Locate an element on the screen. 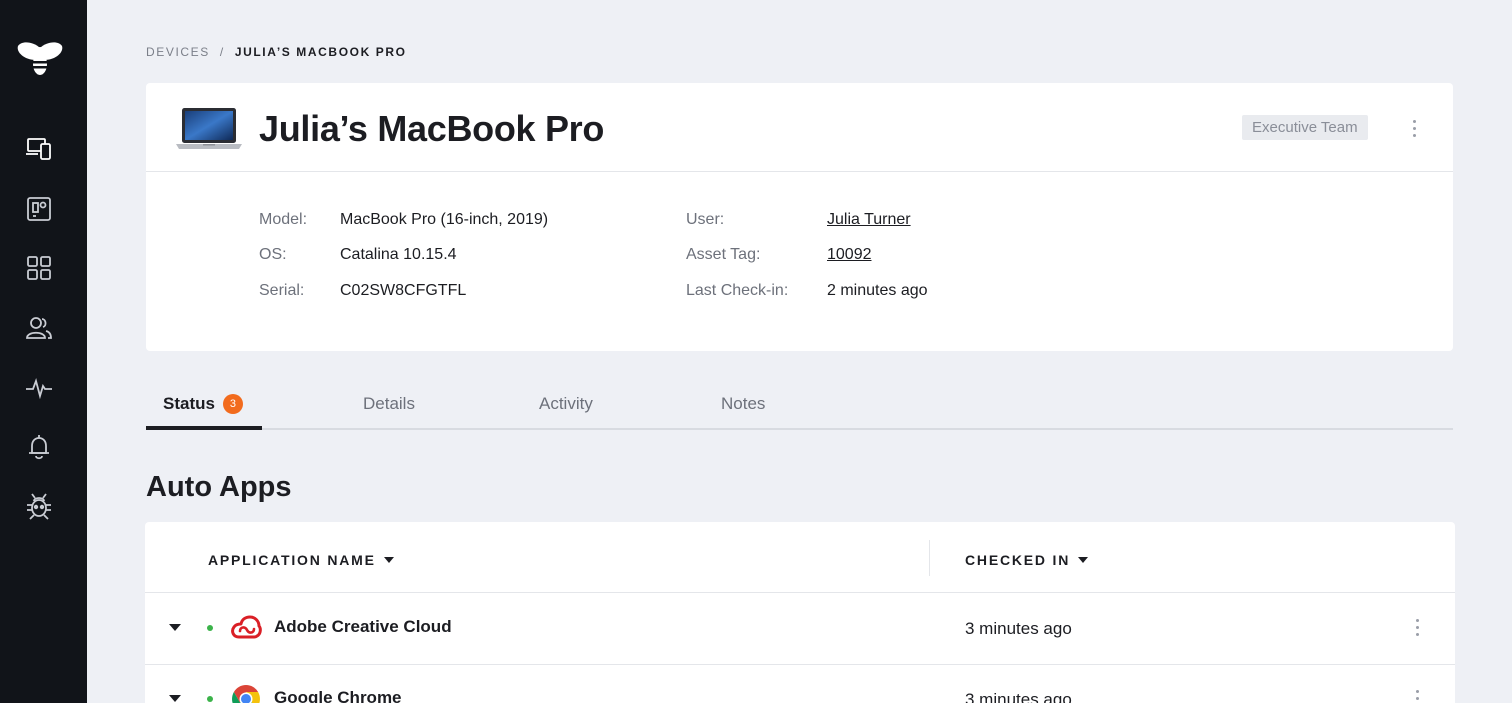 Image resolution: width=1512 pixels, height=703 pixels. last-checkin-value: 2 minutes ago is located at coordinates (877, 290).